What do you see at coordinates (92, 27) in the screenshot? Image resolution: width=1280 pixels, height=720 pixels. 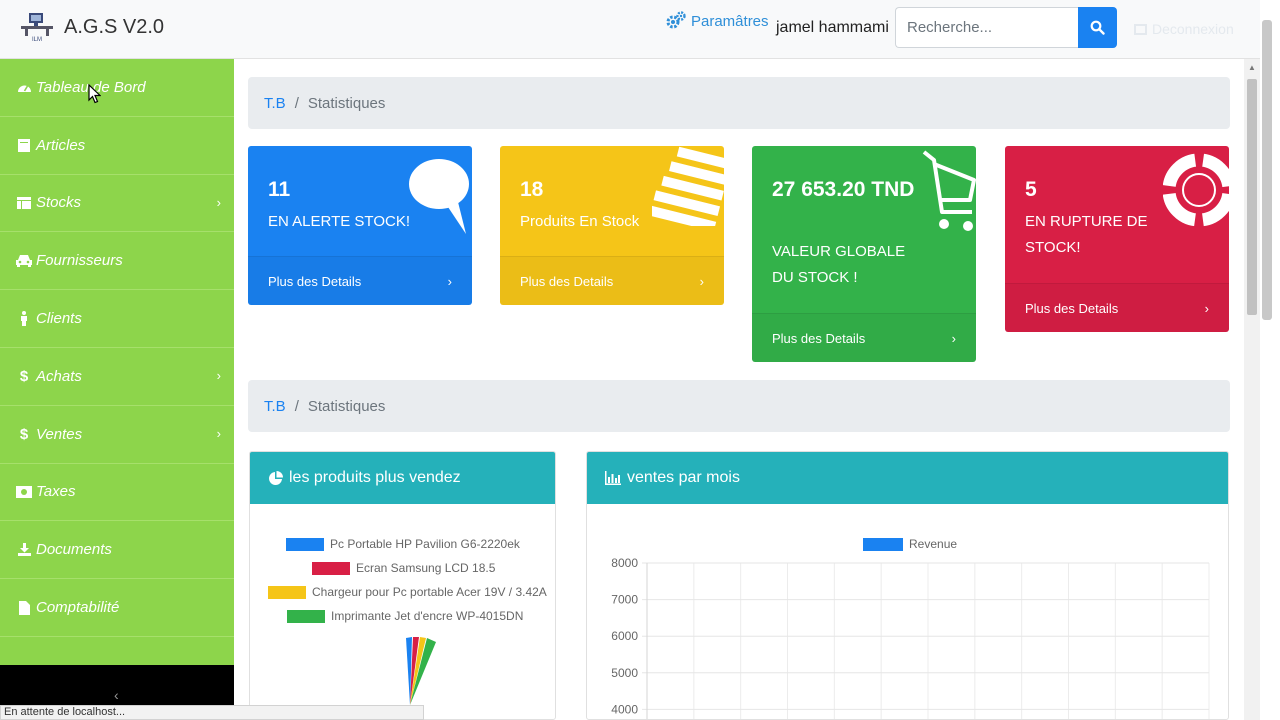 I see `brand: ILM A.G.S V2.0` at bounding box center [92, 27].